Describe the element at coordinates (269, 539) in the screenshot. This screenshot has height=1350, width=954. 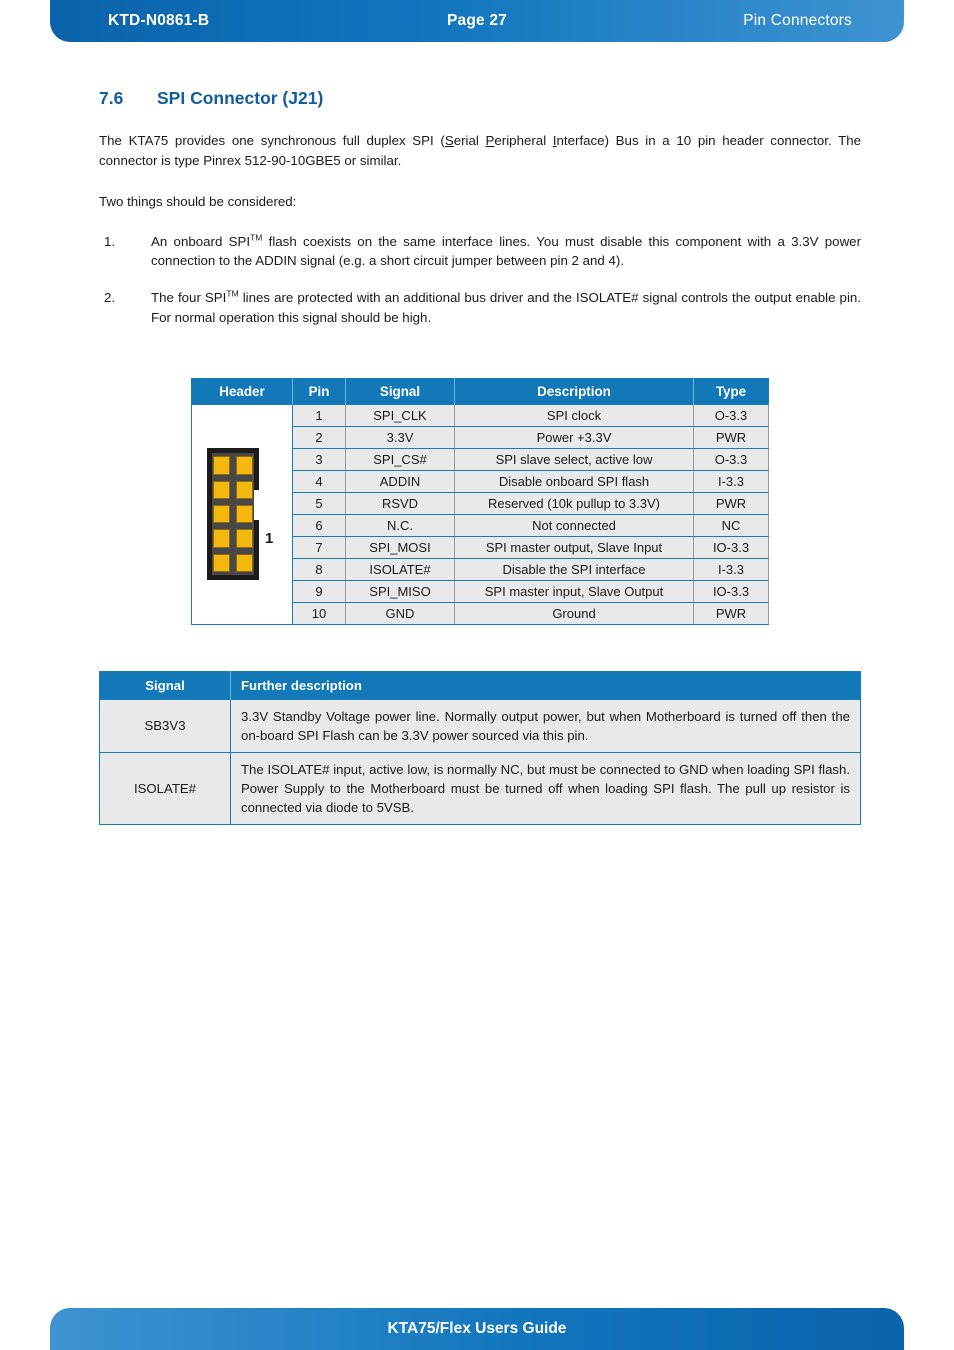
I see `connector-pin1-label: 1` at that location.